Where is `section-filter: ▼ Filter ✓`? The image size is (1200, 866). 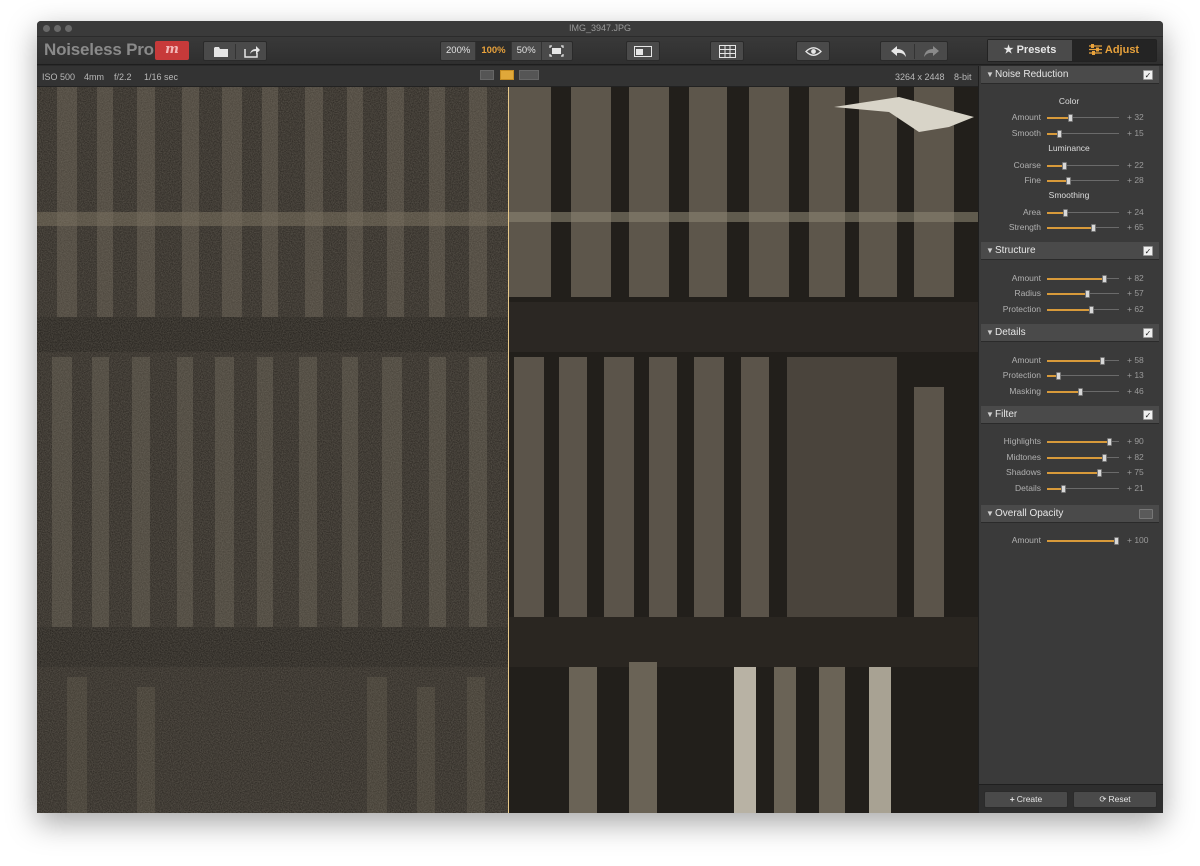
section-filter: ▼ Filter ✓ is located at coordinates (1070, 415).